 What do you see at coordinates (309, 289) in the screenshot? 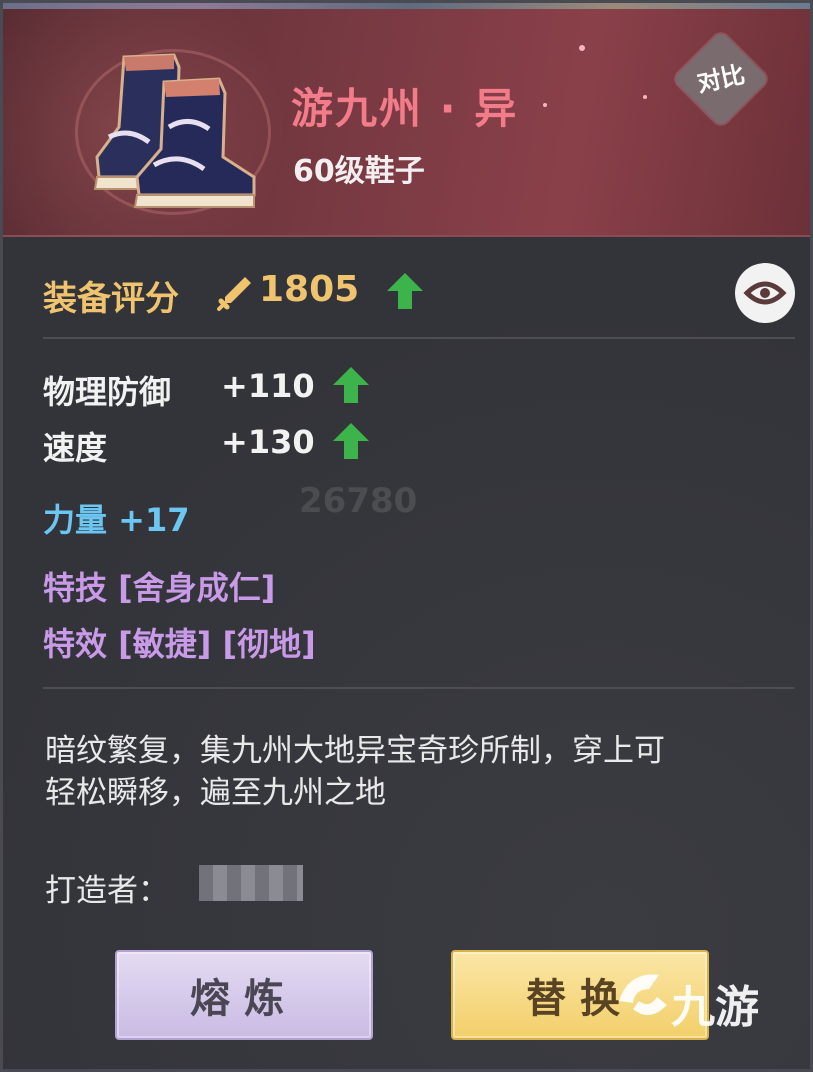
I see `score-value: 1805` at bounding box center [309, 289].